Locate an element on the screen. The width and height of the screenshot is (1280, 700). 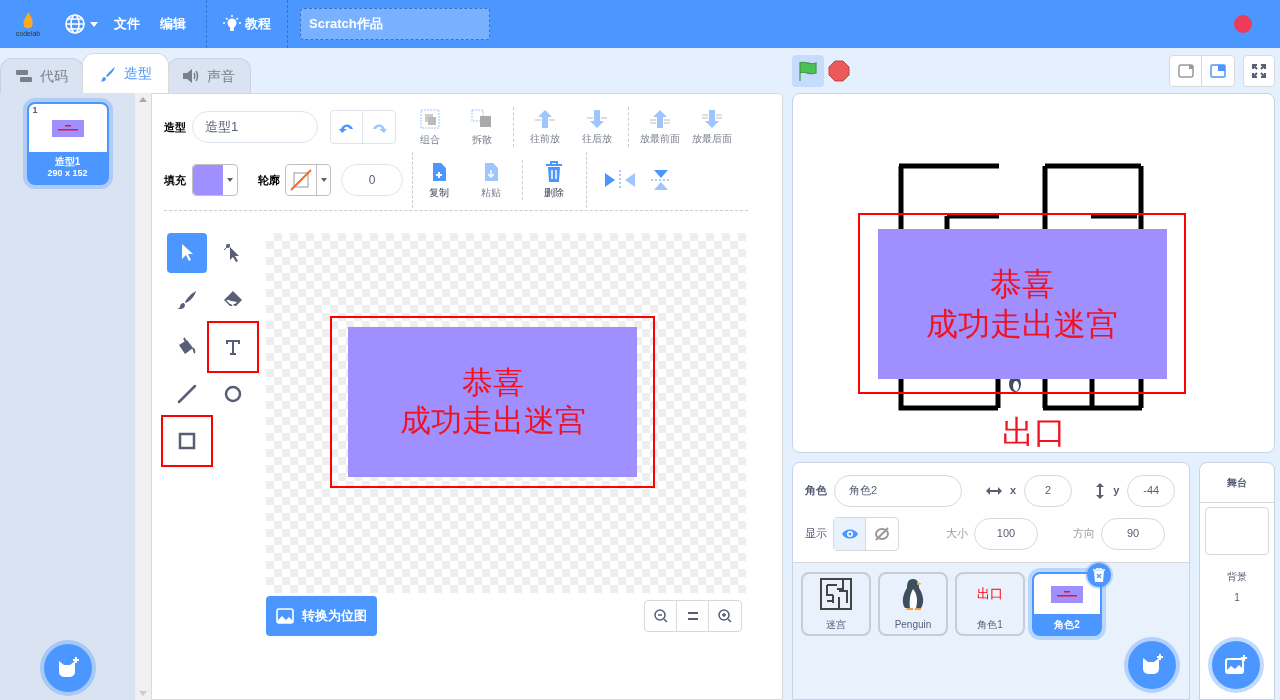
equals-icon is located at coordinates (692, 616).